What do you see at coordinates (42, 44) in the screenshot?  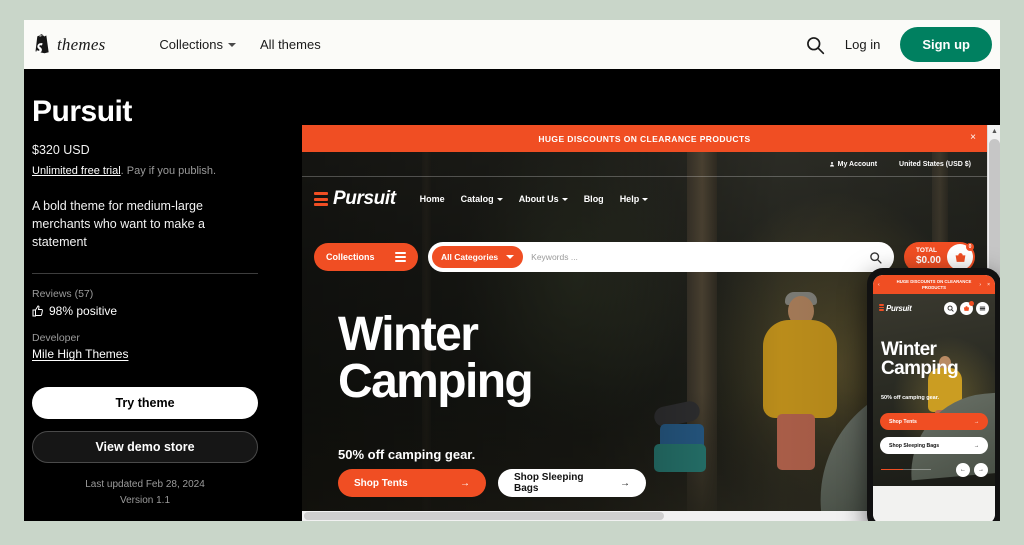 I see `shopify-bag-icon` at bounding box center [42, 44].